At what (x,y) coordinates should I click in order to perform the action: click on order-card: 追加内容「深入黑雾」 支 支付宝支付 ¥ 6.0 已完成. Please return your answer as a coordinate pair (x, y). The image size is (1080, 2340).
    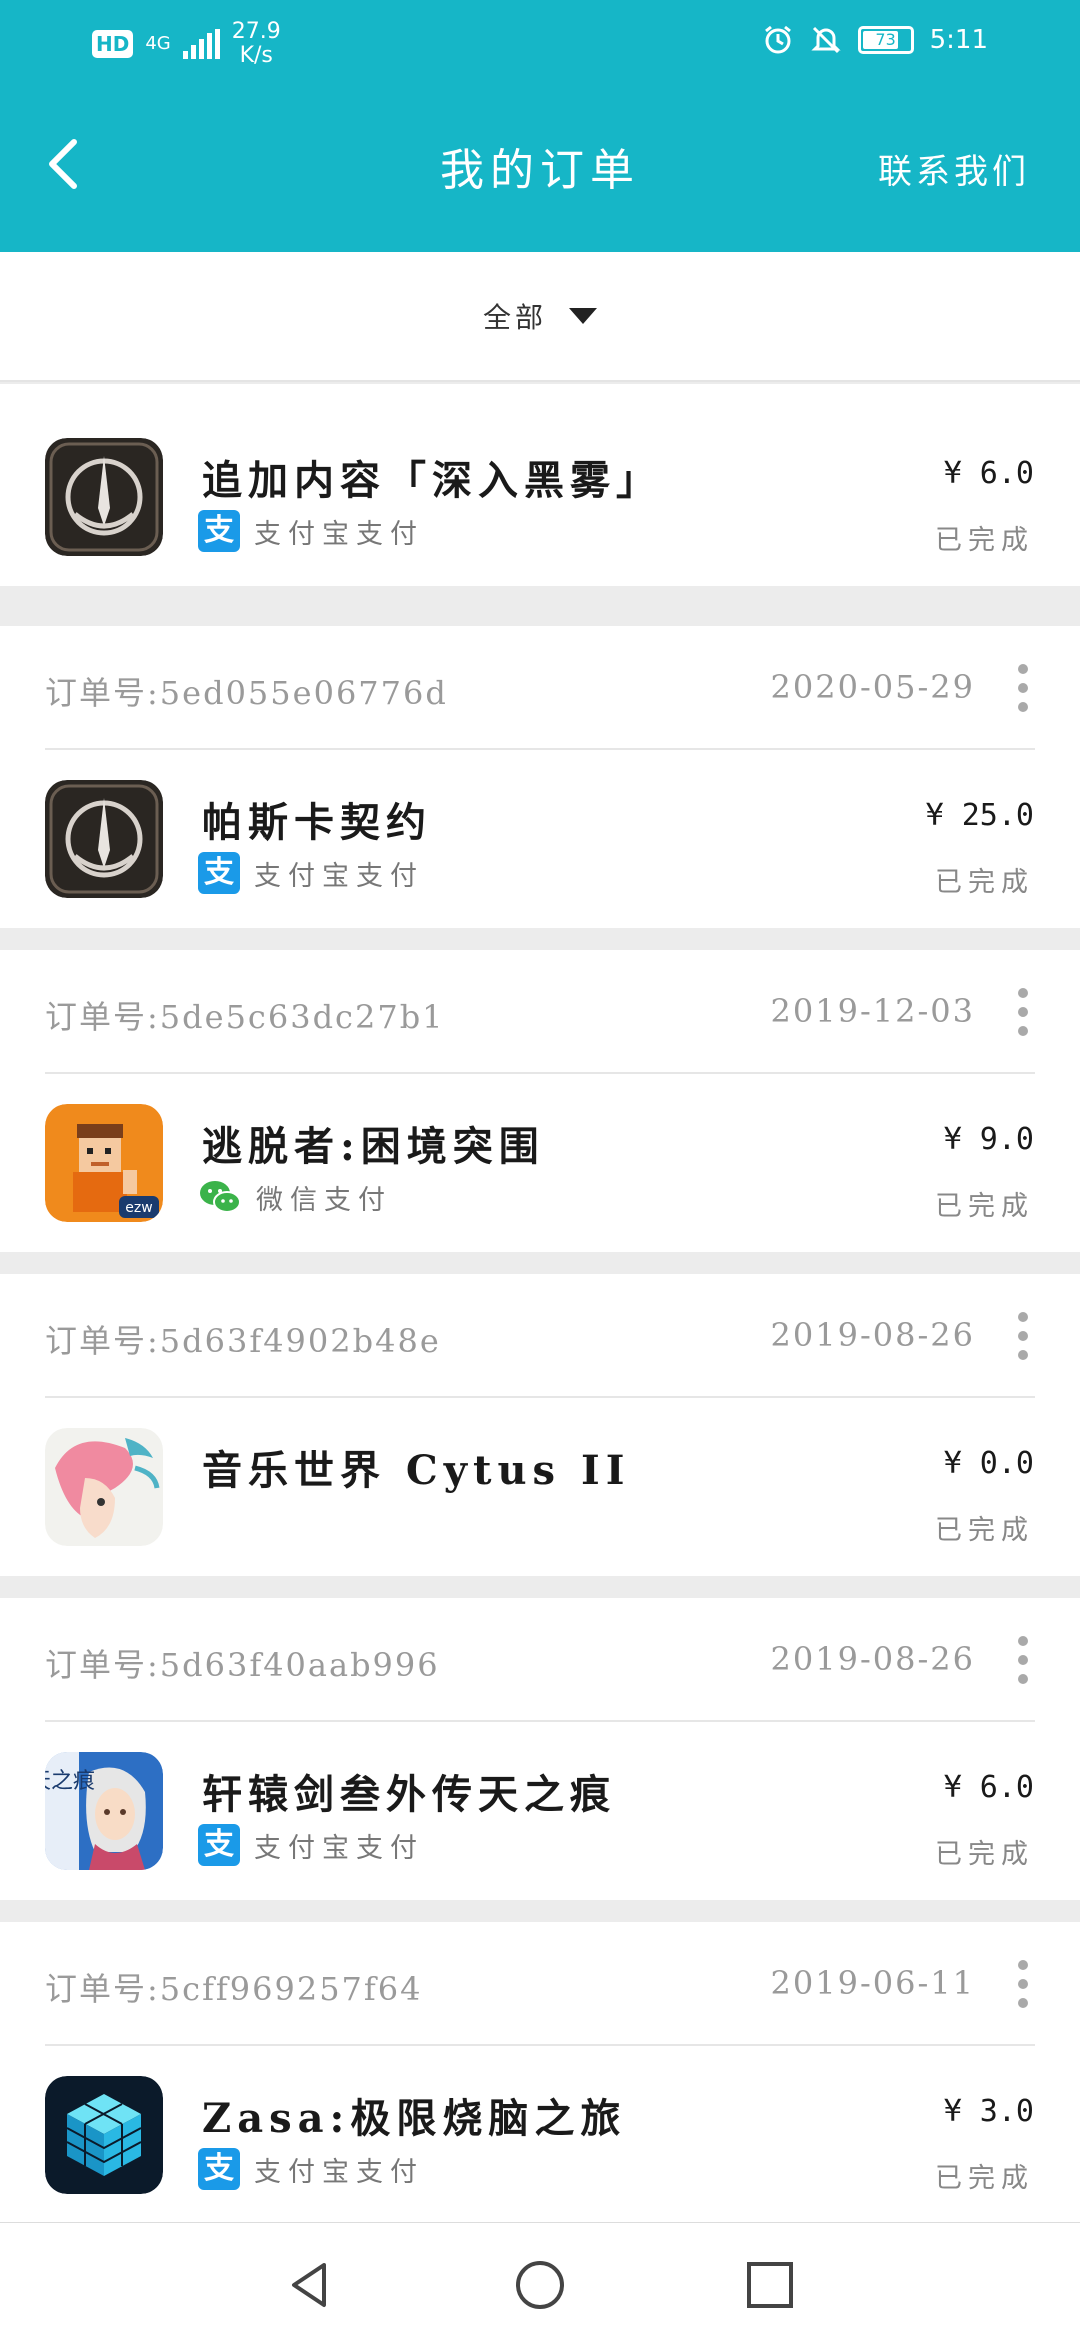
    Looking at the image, I should click on (540, 485).